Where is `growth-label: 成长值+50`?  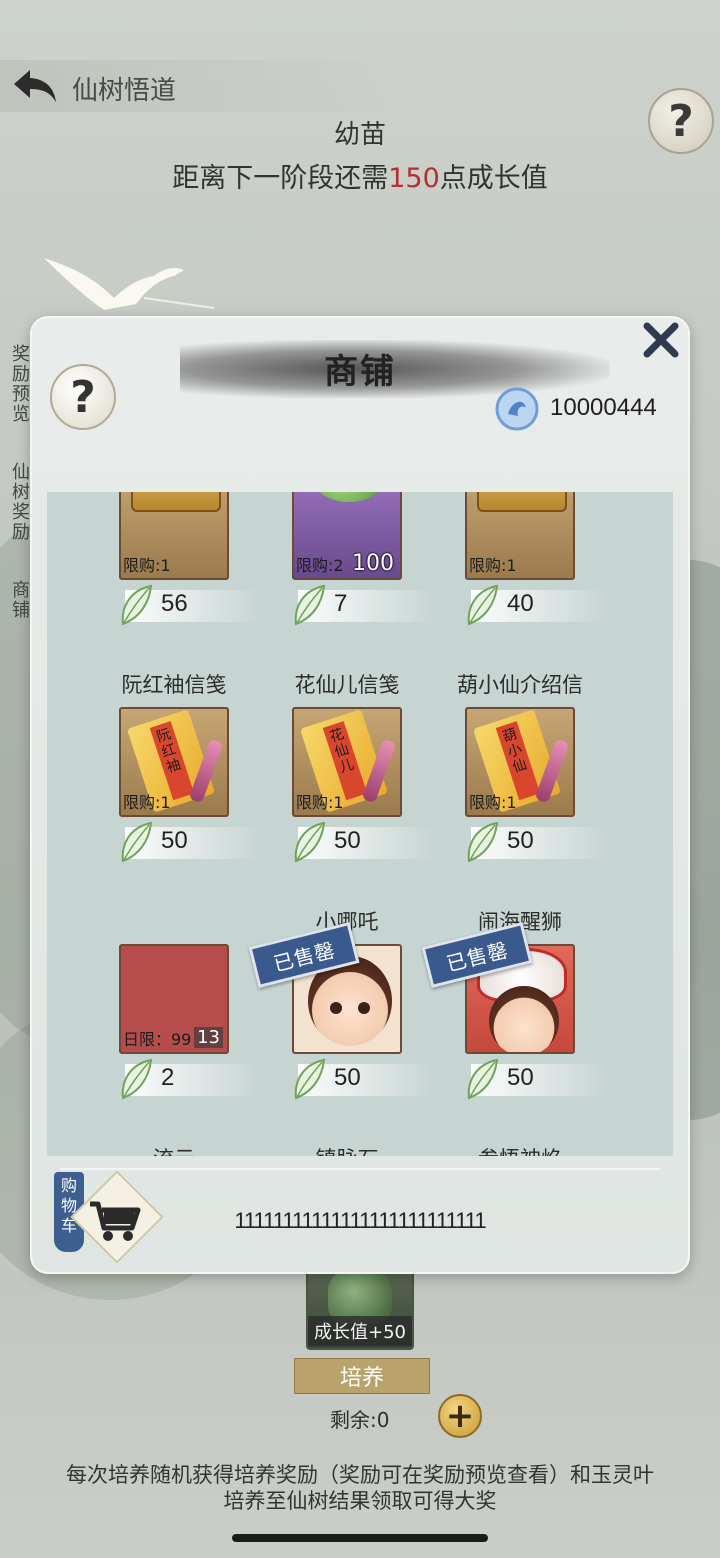 growth-label: 成长值+50 is located at coordinates (360, 1331).